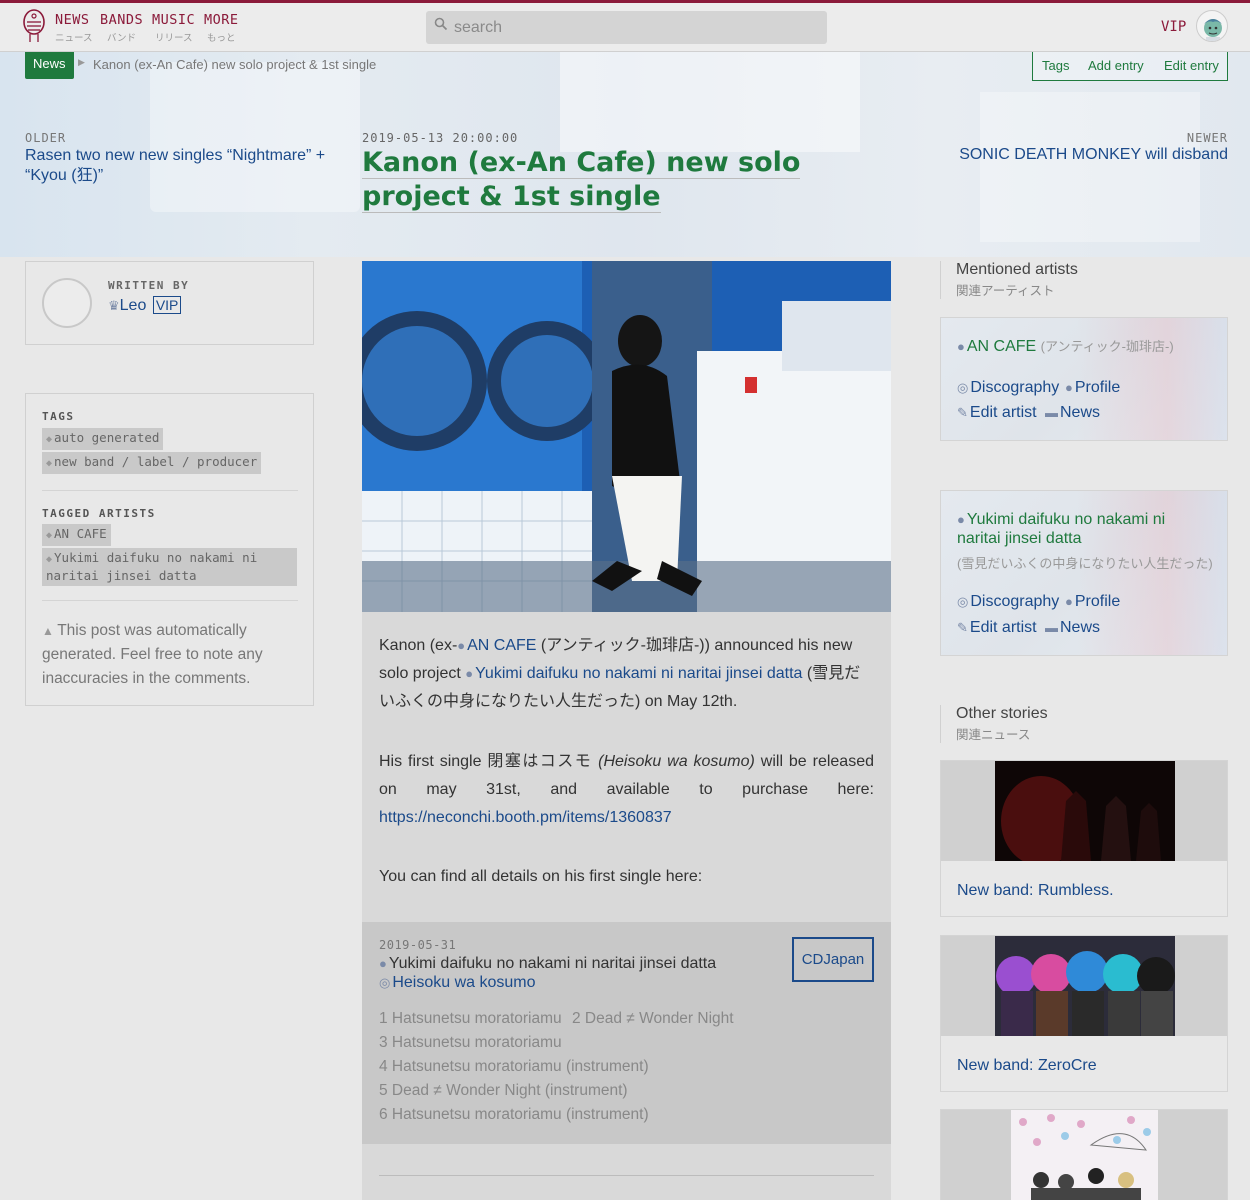 The height and width of the screenshot is (1200, 1250). I want to click on artist-card-name: ● AN CAFE (アンティック-珈琲店-), so click(1065, 346).